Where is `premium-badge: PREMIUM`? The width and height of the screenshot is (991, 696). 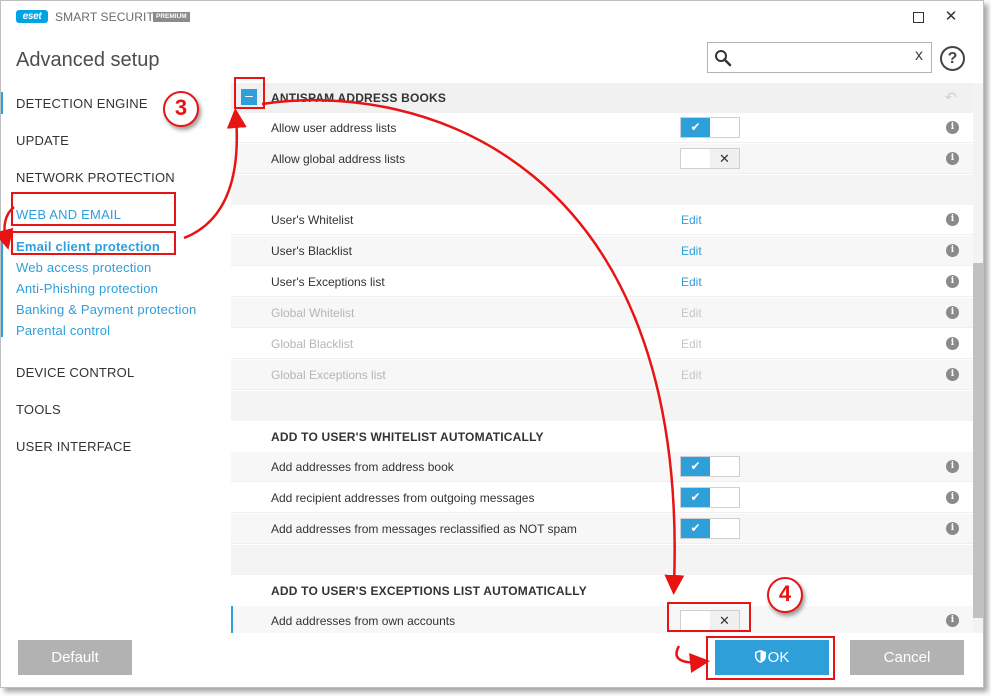 premium-badge: PREMIUM is located at coordinates (171, 17).